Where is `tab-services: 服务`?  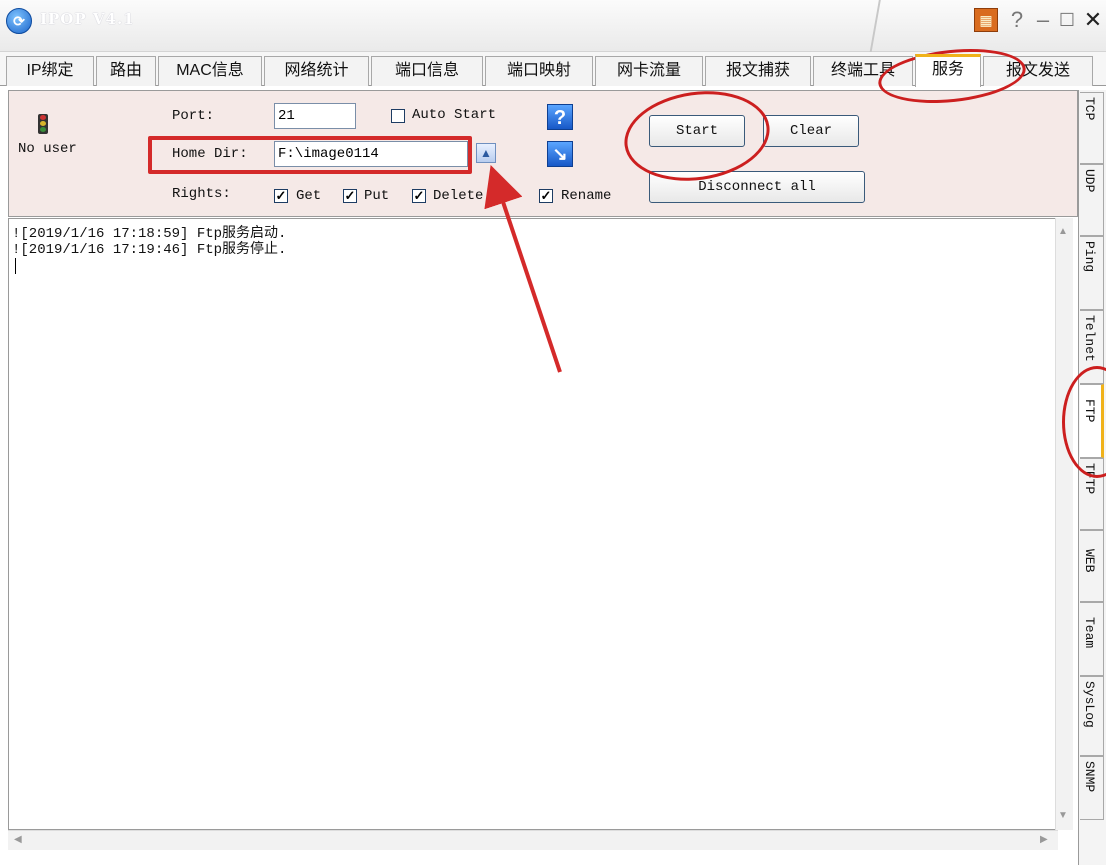 tab-services: 服务 is located at coordinates (948, 70).